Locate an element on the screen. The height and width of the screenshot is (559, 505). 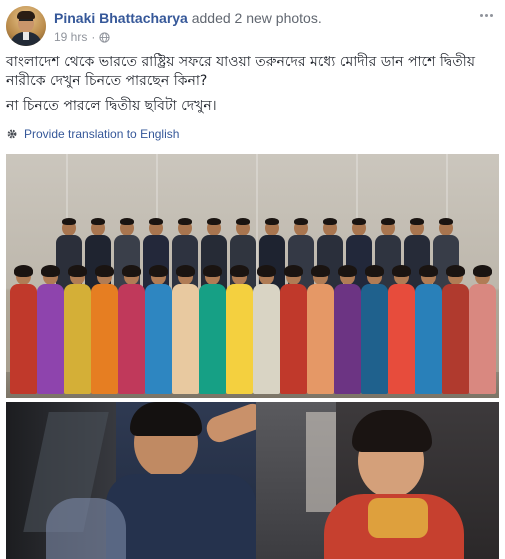
post-timestamp: 19 hrs is located at coordinates (70, 37).